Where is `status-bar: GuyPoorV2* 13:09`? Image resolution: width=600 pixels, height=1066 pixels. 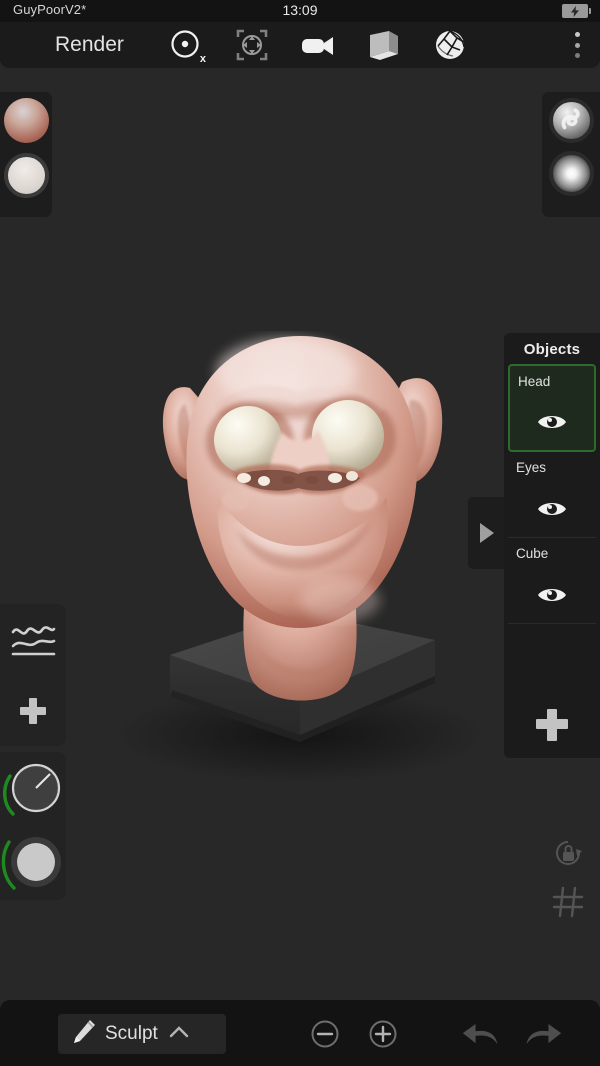
status-bar: GuyPoorV2* 13:09 is located at coordinates (300, 11).